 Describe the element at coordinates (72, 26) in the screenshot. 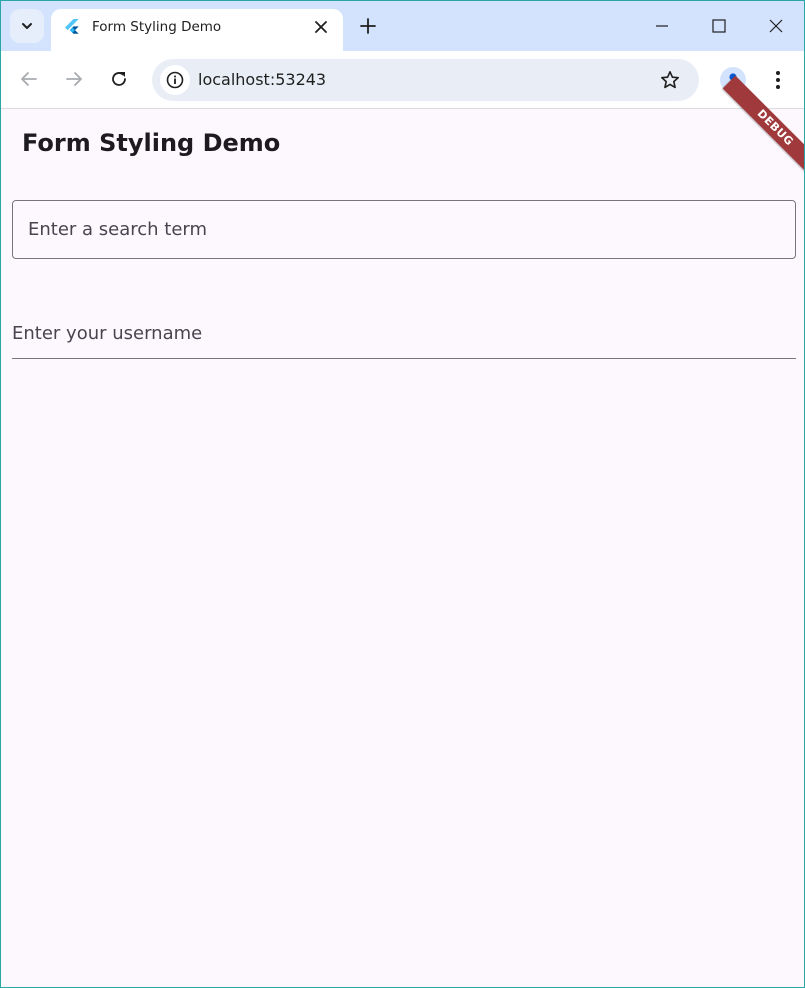

I see `flutter-icon` at that location.